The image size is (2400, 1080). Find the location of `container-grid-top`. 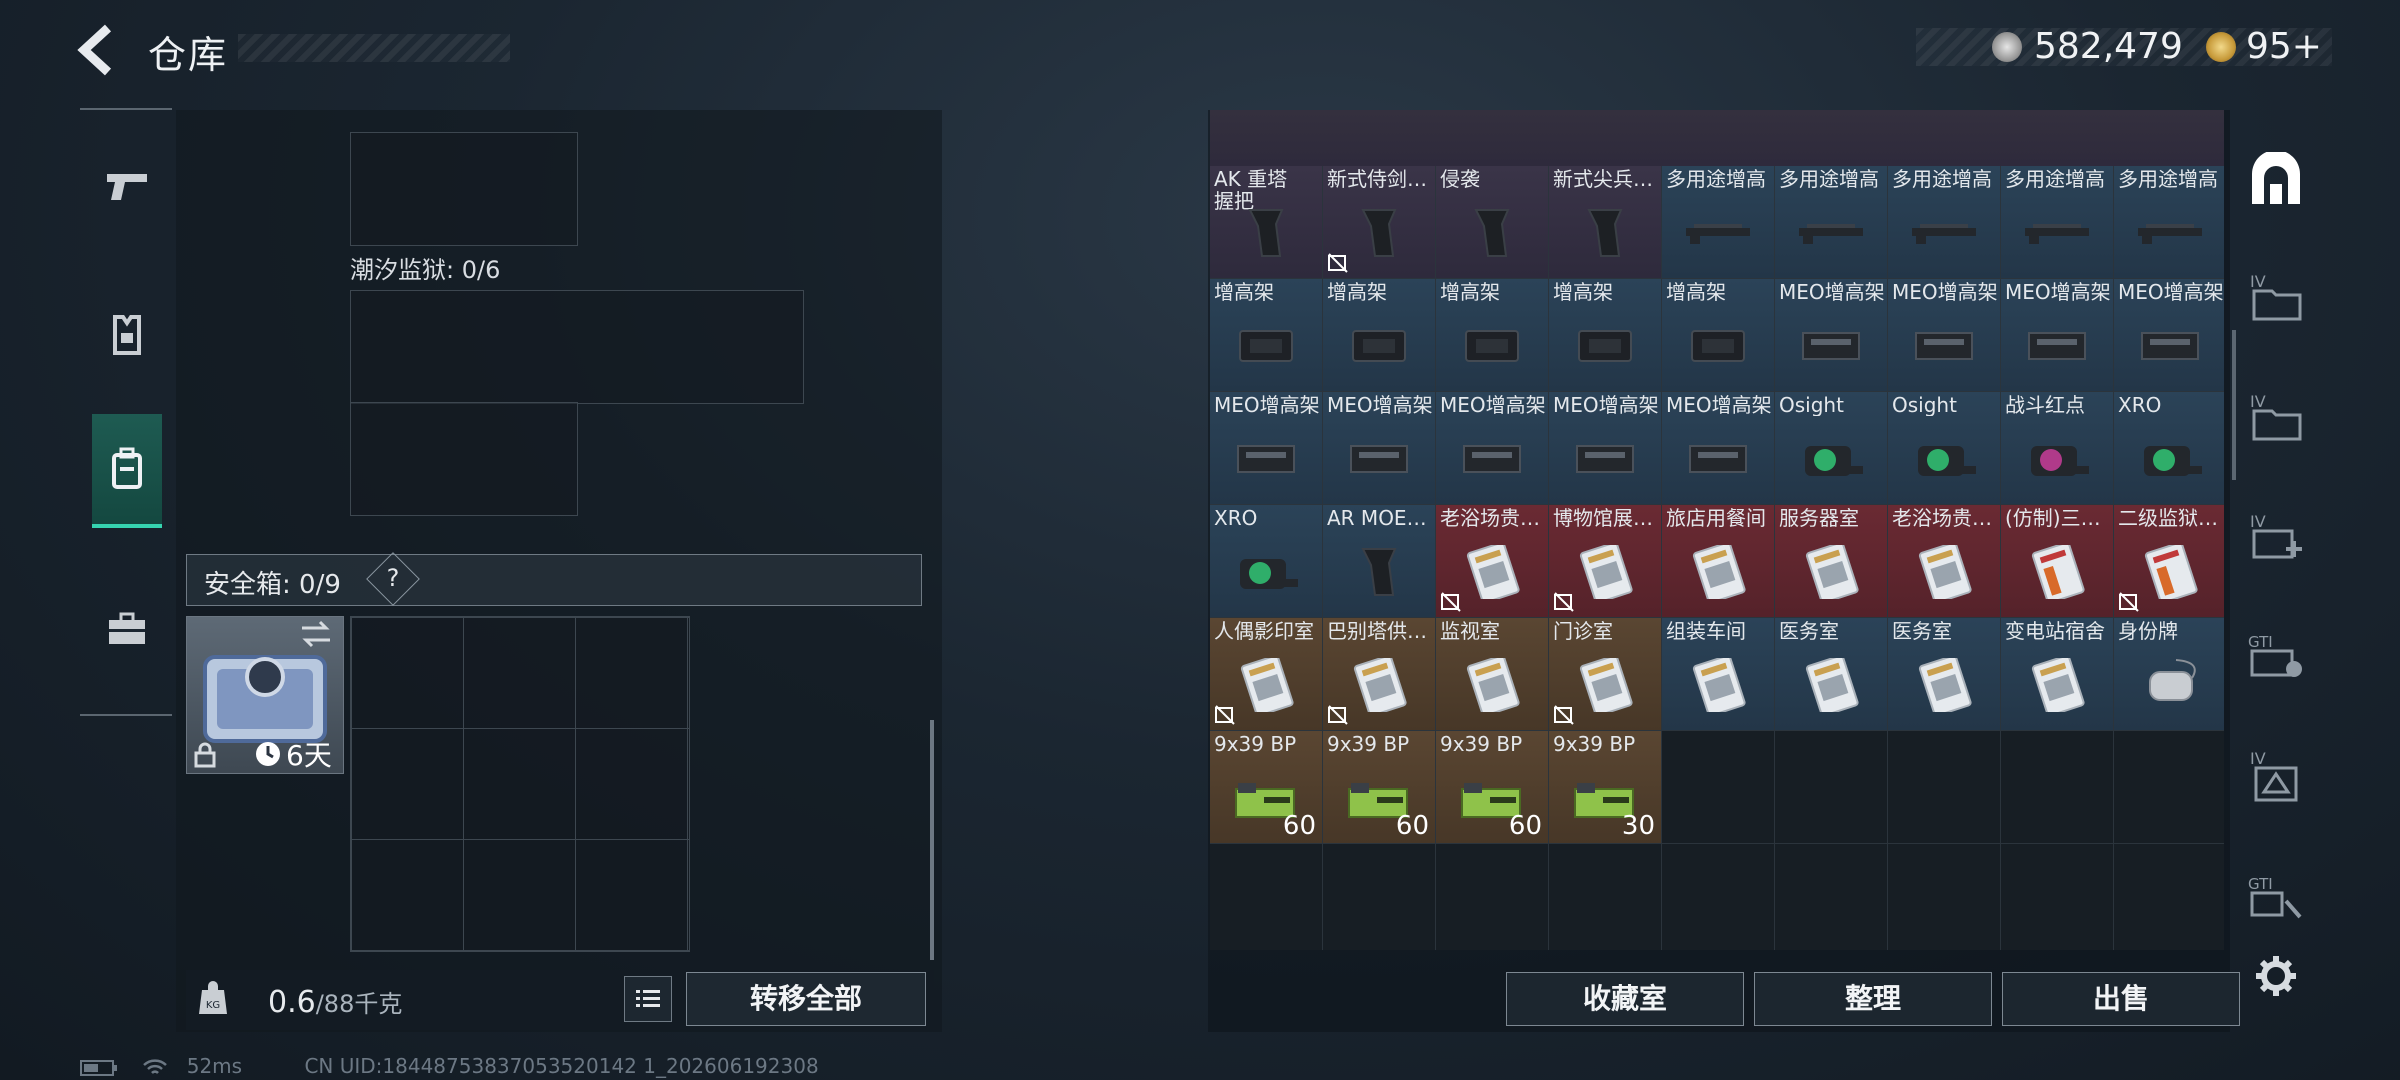

container-grid-top is located at coordinates (464, 189).